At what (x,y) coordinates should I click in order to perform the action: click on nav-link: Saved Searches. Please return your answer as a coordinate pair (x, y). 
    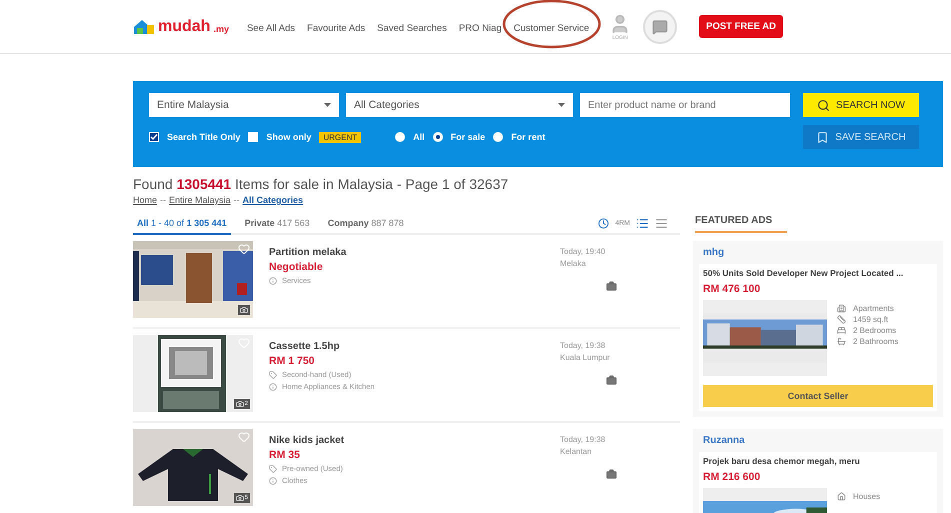
    Looking at the image, I should click on (412, 28).